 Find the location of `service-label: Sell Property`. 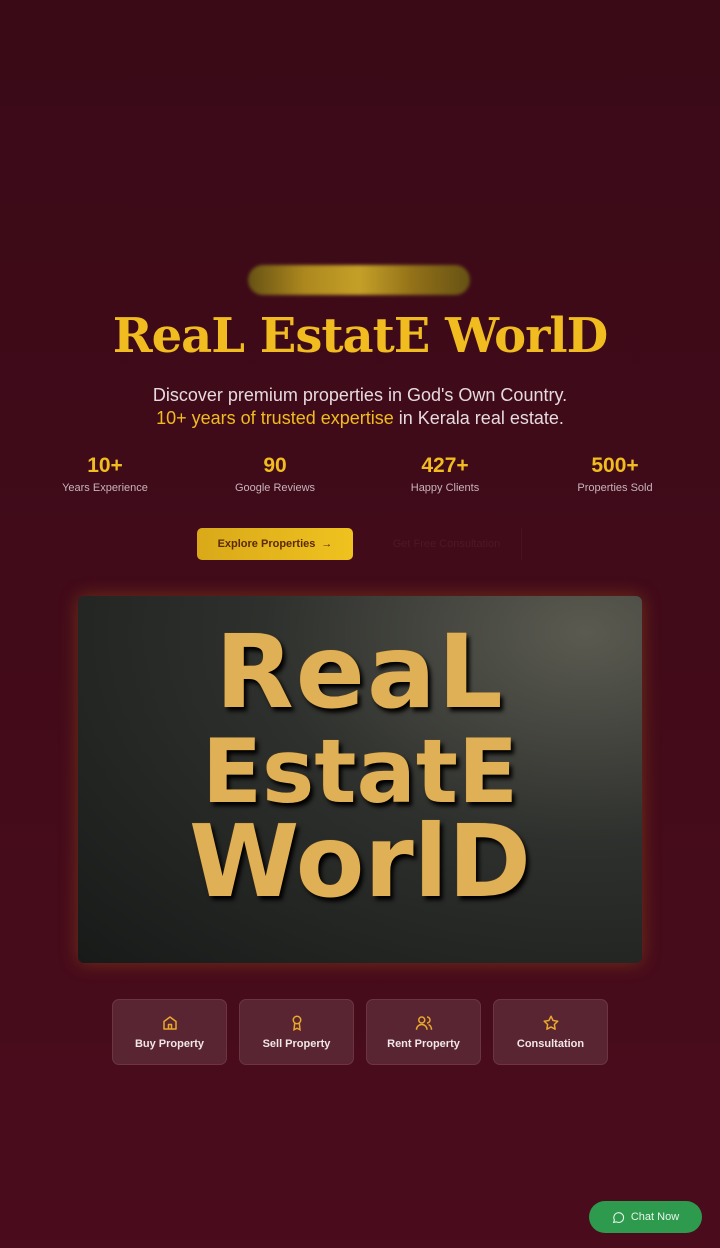

service-label: Sell Property is located at coordinates (296, 1044).